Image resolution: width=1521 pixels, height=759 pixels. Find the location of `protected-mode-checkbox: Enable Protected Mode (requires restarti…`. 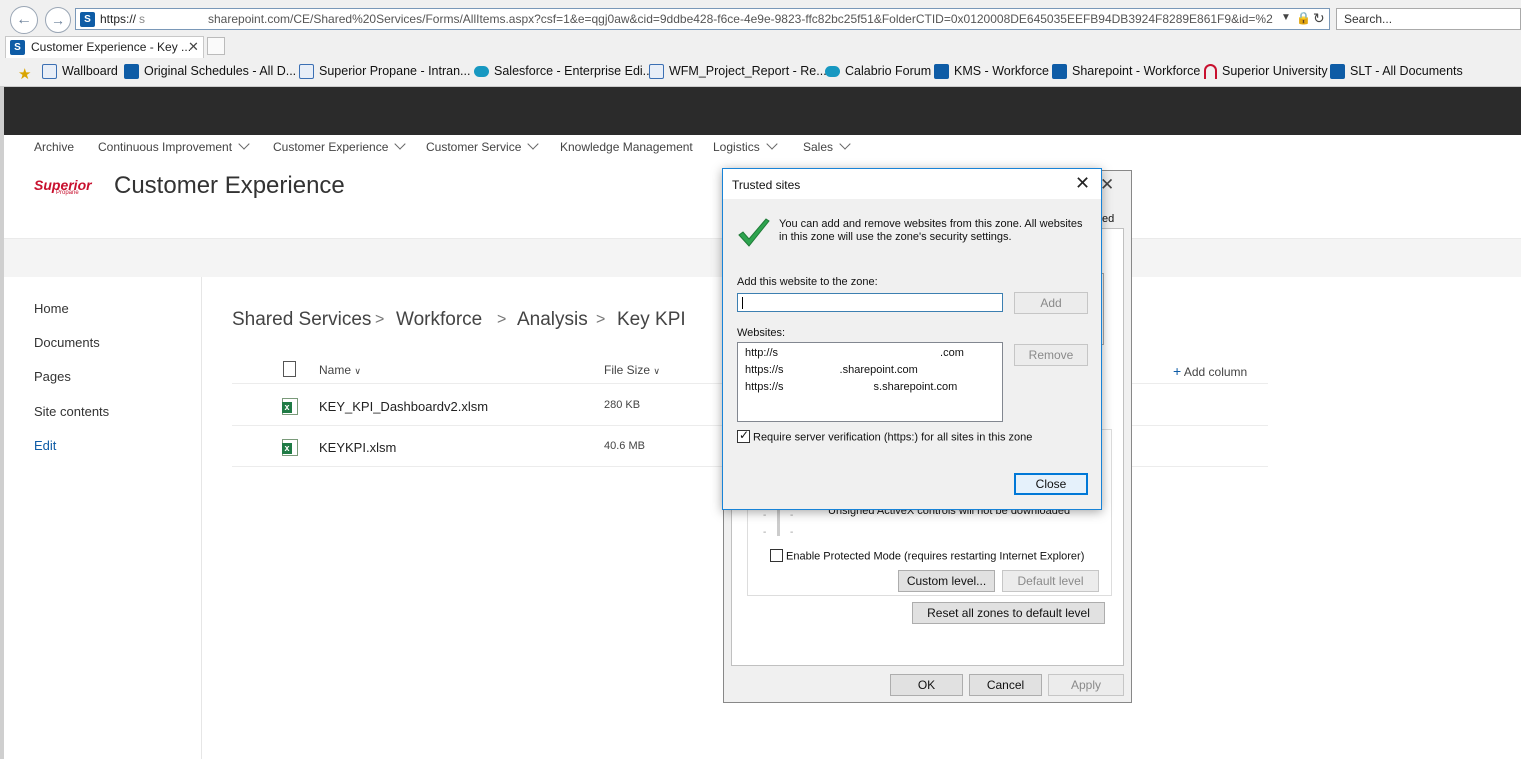

protected-mode-checkbox: Enable Protected Mode (requires restarti… is located at coordinates (927, 556).